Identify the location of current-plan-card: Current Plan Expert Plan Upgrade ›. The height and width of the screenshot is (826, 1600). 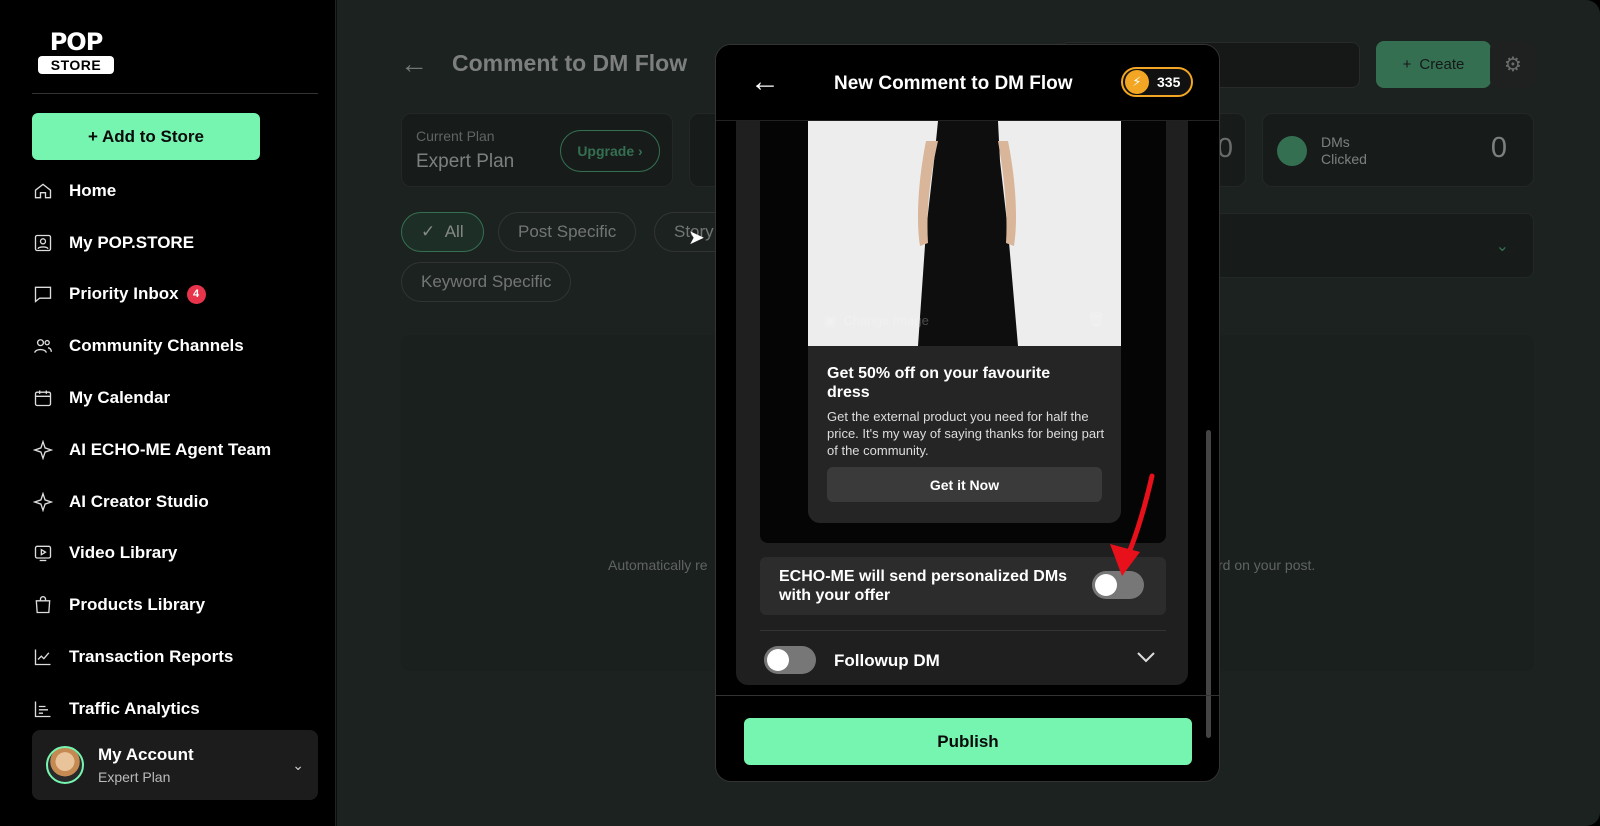
(537, 150).